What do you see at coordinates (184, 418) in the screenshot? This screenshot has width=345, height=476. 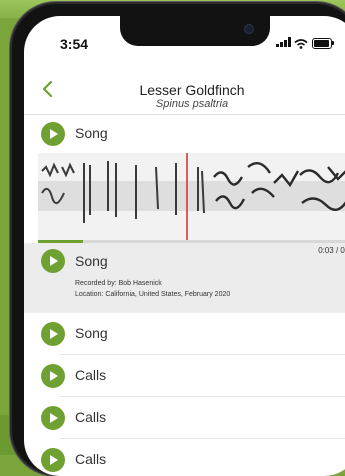 I see `recording-row-5: Calls` at bounding box center [184, 418].